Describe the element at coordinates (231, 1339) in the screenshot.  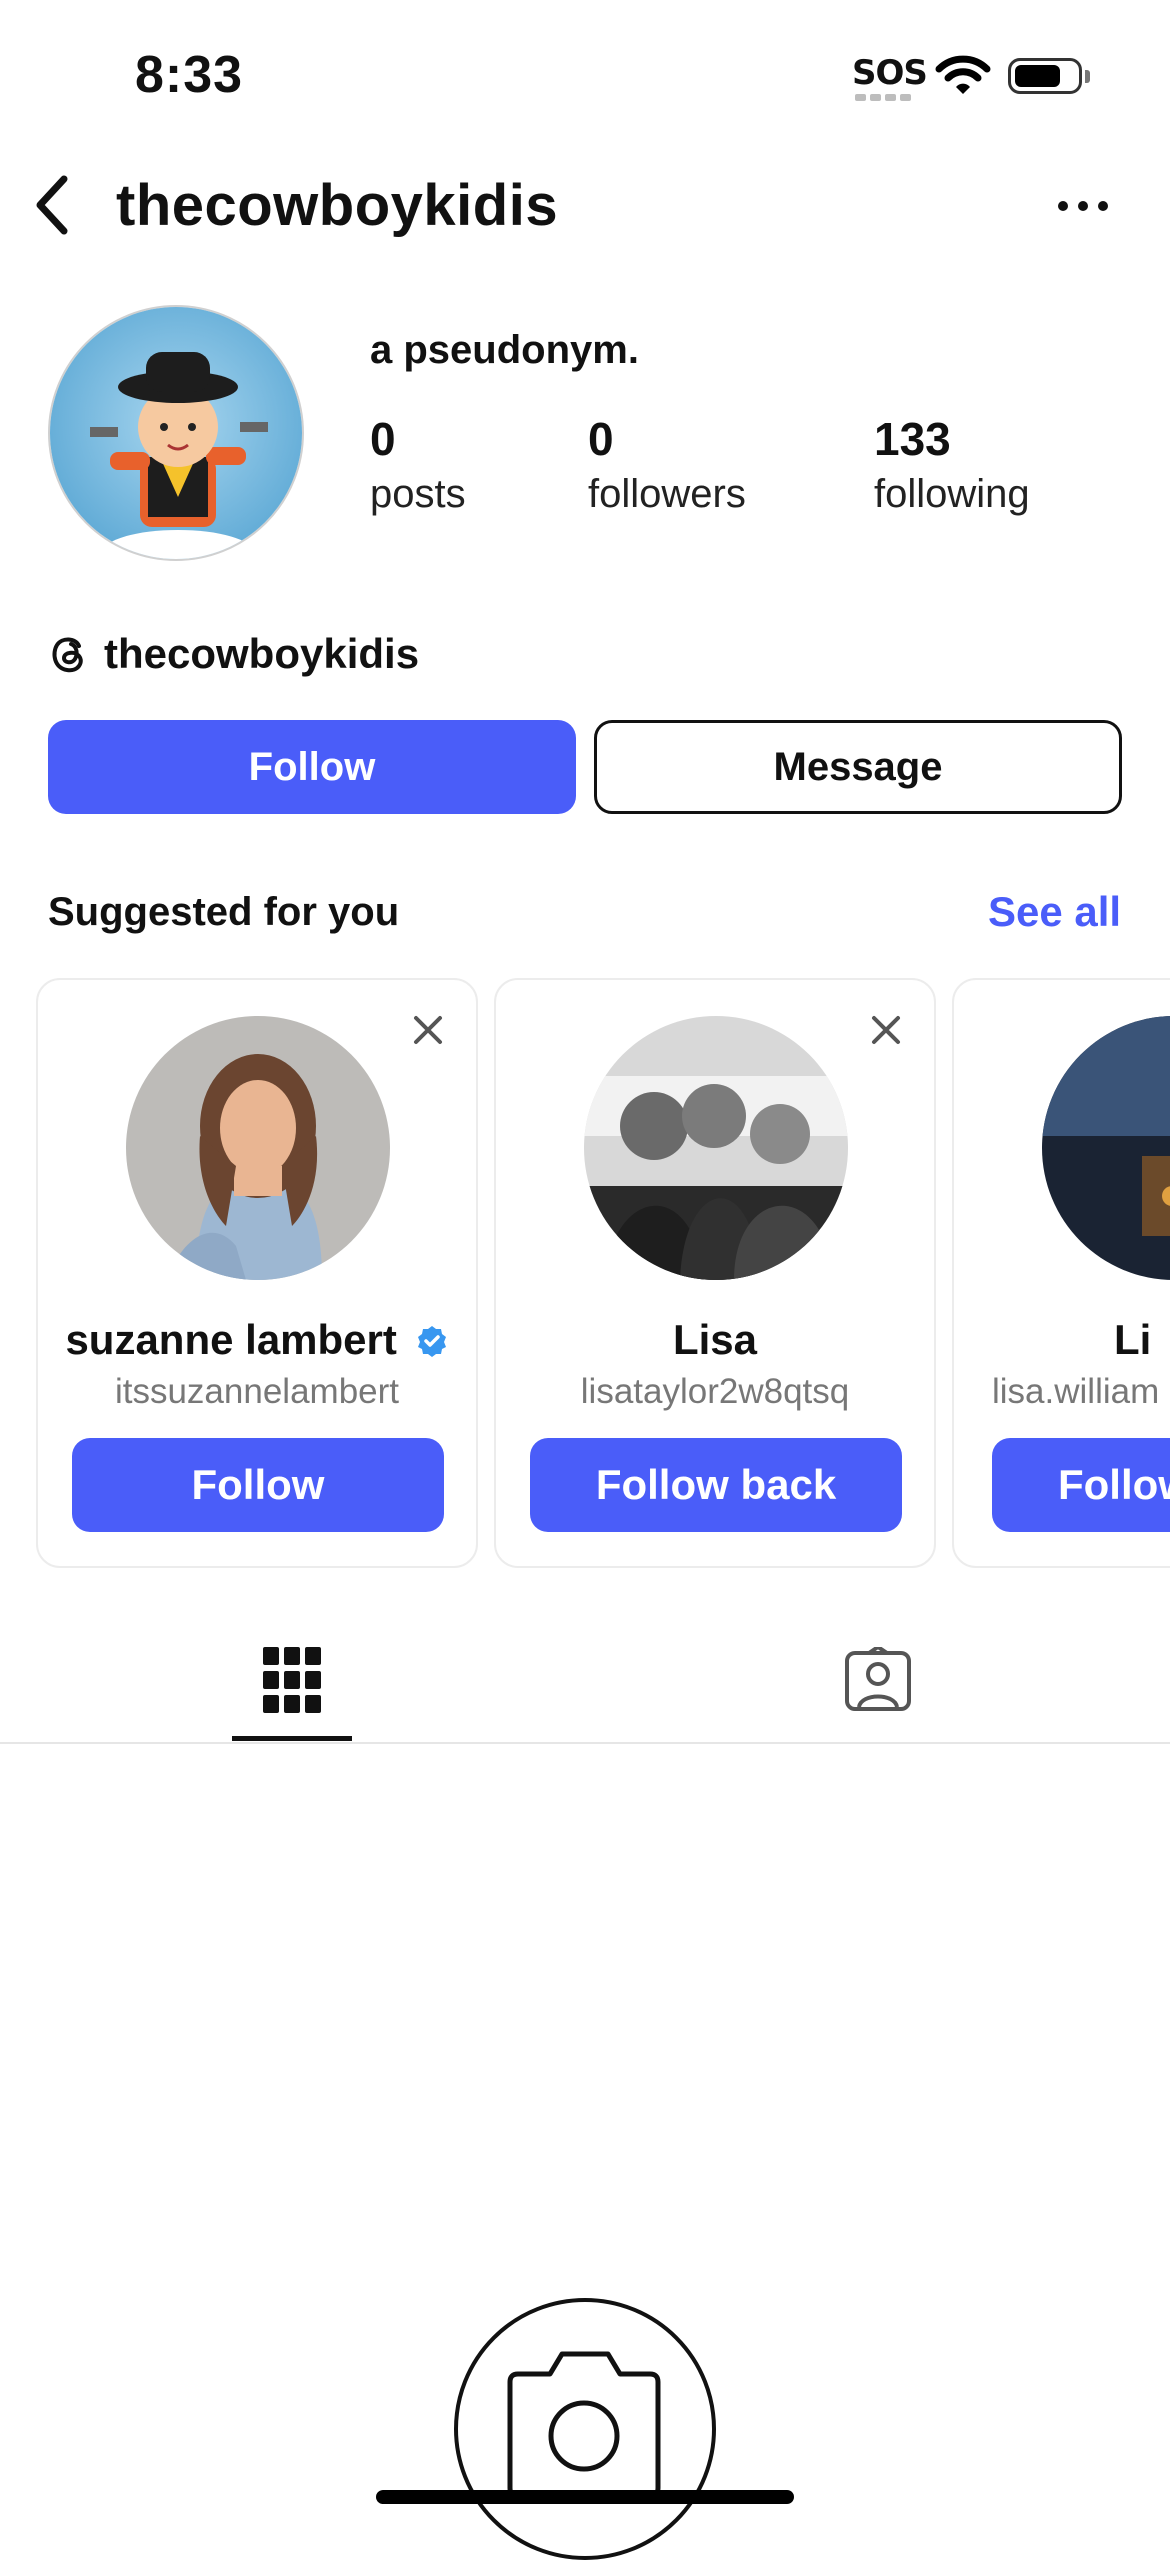
I see `suggested-name-text: suzanne lambert` at that location.